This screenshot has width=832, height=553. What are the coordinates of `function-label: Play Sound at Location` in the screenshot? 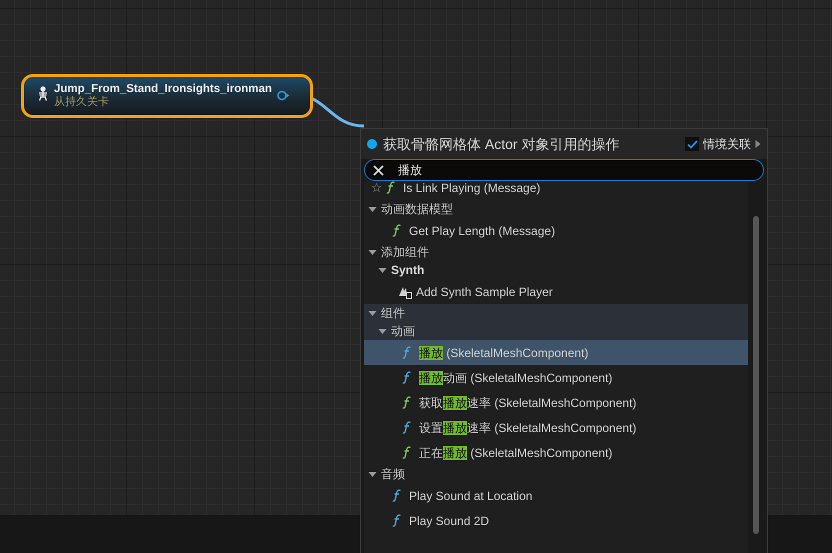 It's located at (470, 496).